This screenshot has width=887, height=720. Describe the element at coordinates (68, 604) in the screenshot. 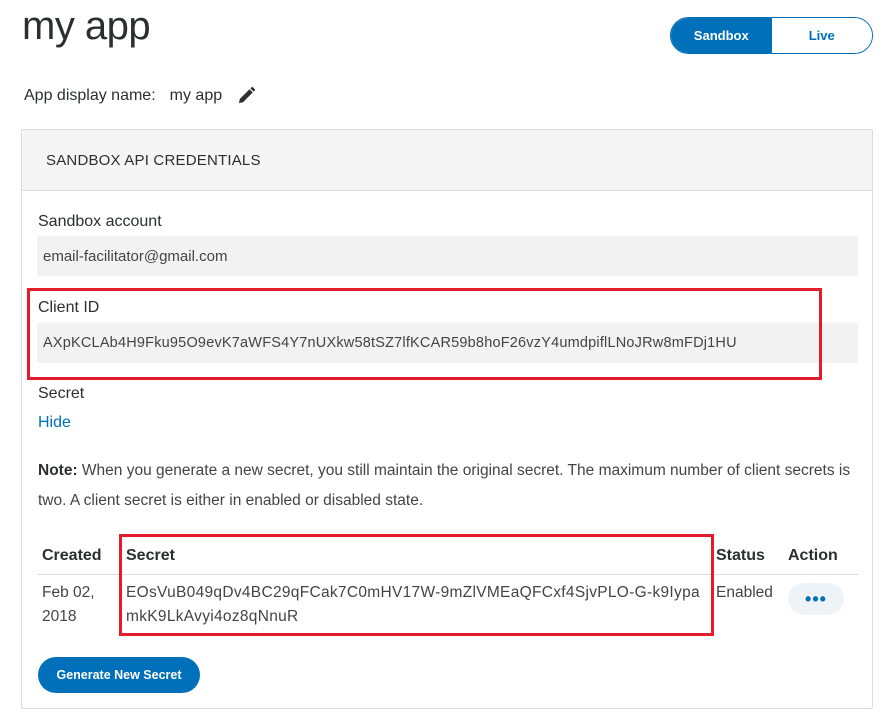

I see `cell-created: Feb 02, 2018` at that location.